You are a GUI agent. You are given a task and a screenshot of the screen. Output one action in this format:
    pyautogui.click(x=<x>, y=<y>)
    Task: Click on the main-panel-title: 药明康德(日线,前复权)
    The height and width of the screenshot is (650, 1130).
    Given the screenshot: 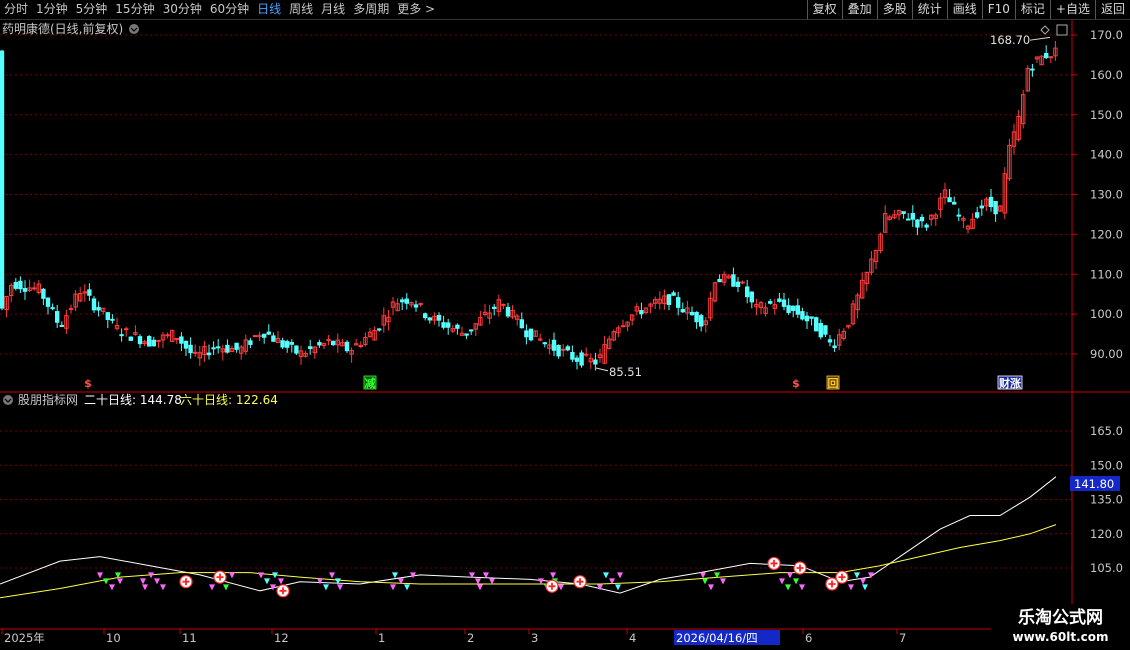 What is the action you would take?
    pyautogui.click(x=62, y=28)
    